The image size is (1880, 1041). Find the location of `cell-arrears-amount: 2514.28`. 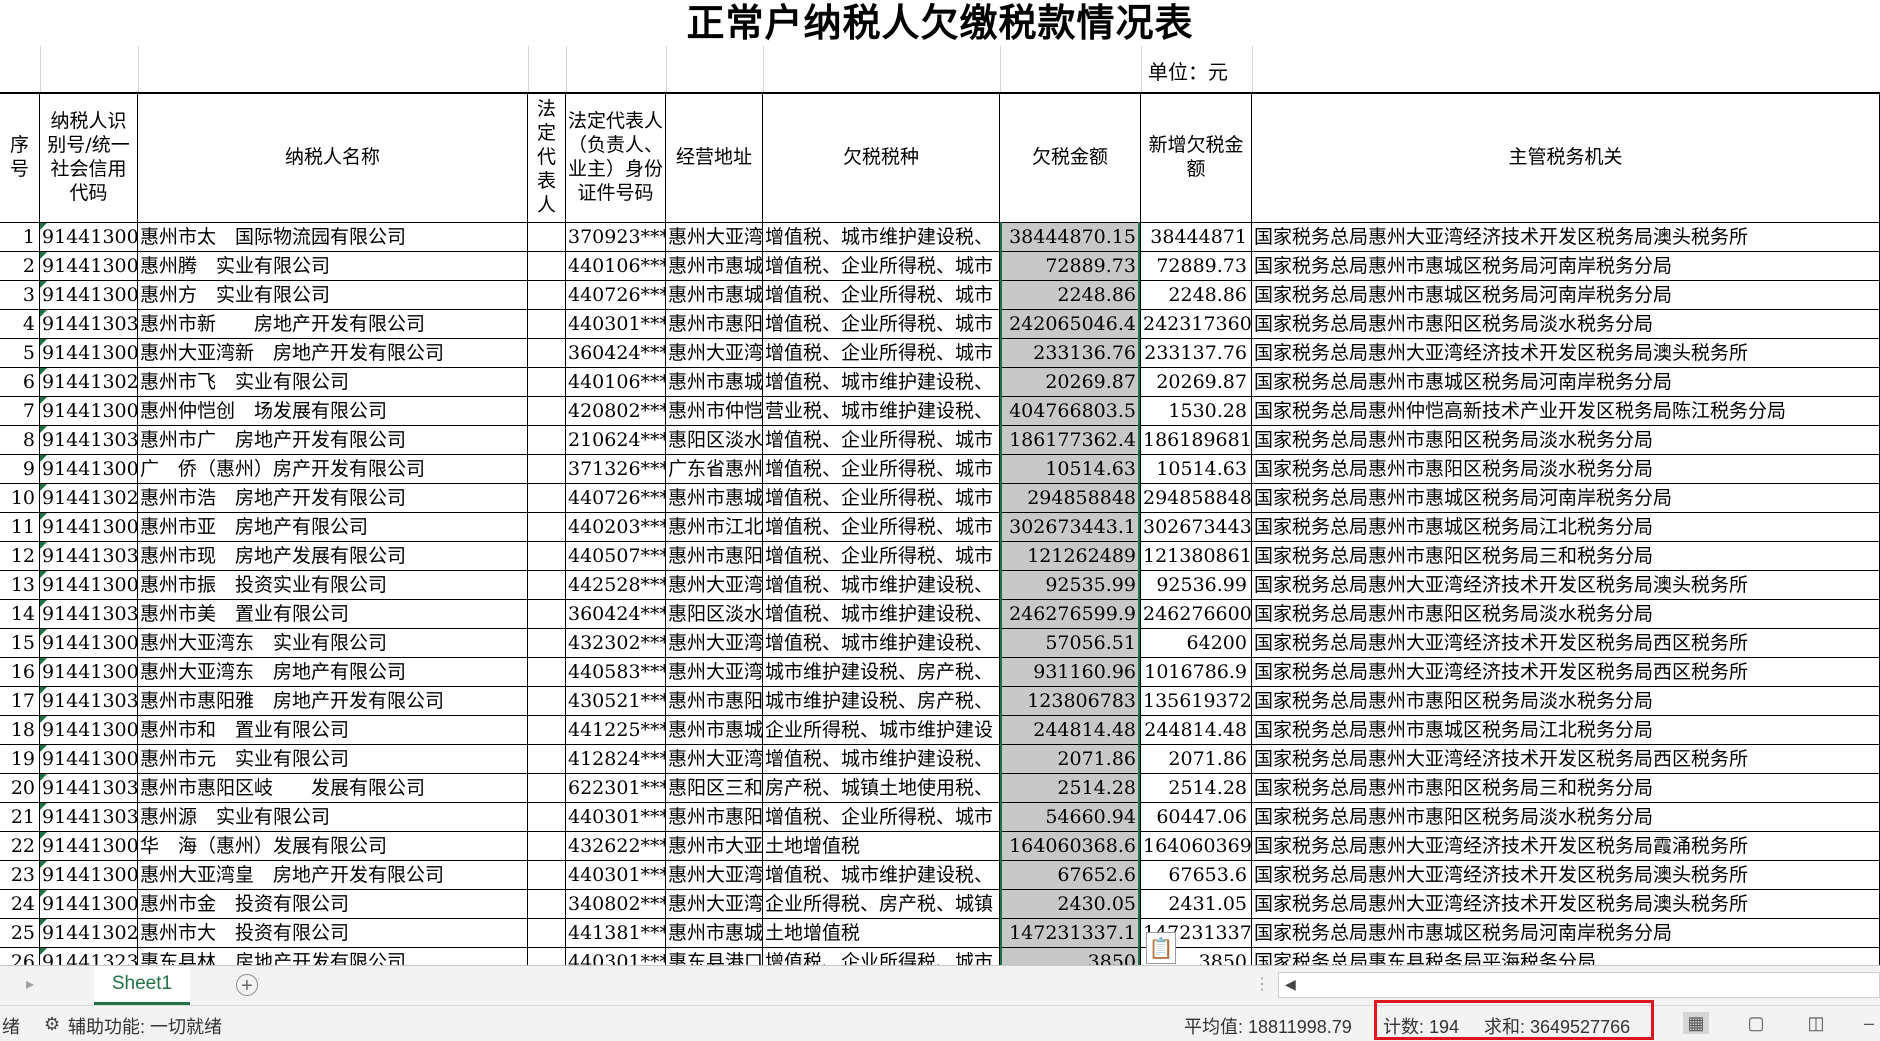

cell-arrears-amount: 2514.28 is located at coordinates (1070, 788).